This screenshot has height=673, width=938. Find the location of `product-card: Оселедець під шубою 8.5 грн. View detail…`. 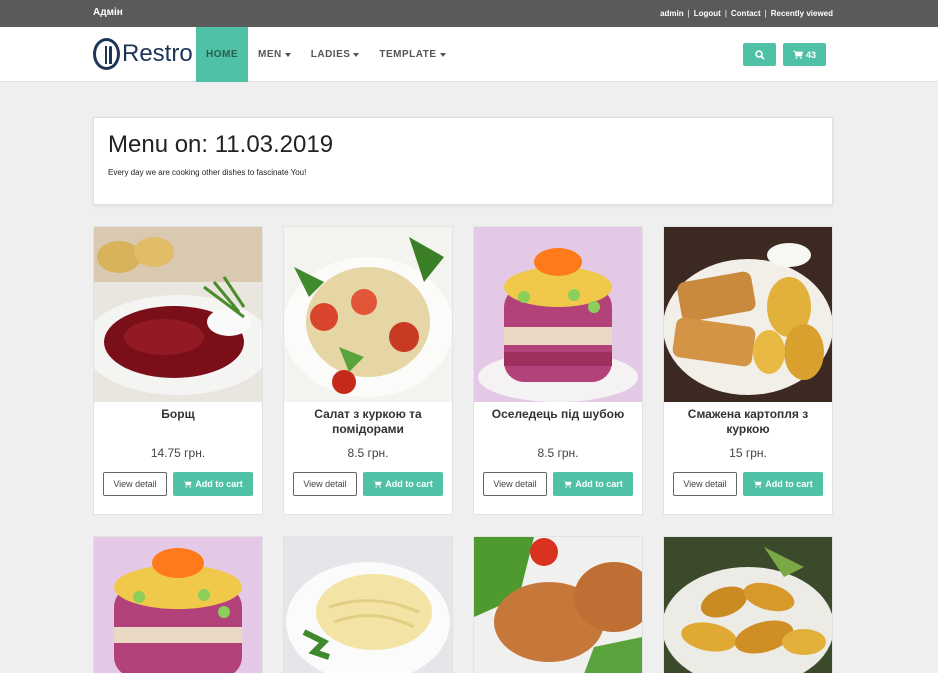

product-card: Оселедець під шубою 8.5 грн. View detail… is located at coordinates (558, 370).